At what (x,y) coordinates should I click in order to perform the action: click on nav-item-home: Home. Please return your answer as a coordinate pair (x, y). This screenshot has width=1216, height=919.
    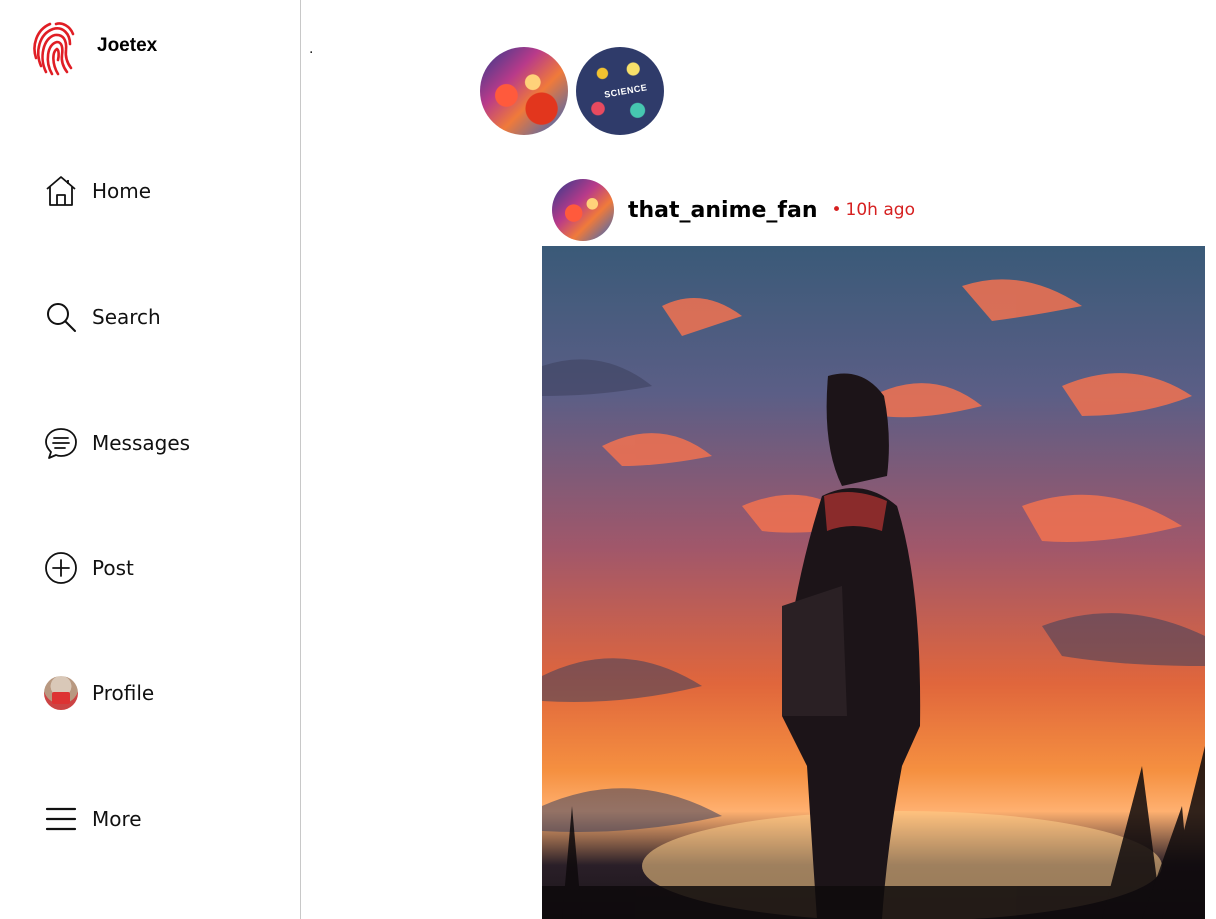
    Looking at the image, I should click on (97, 191).